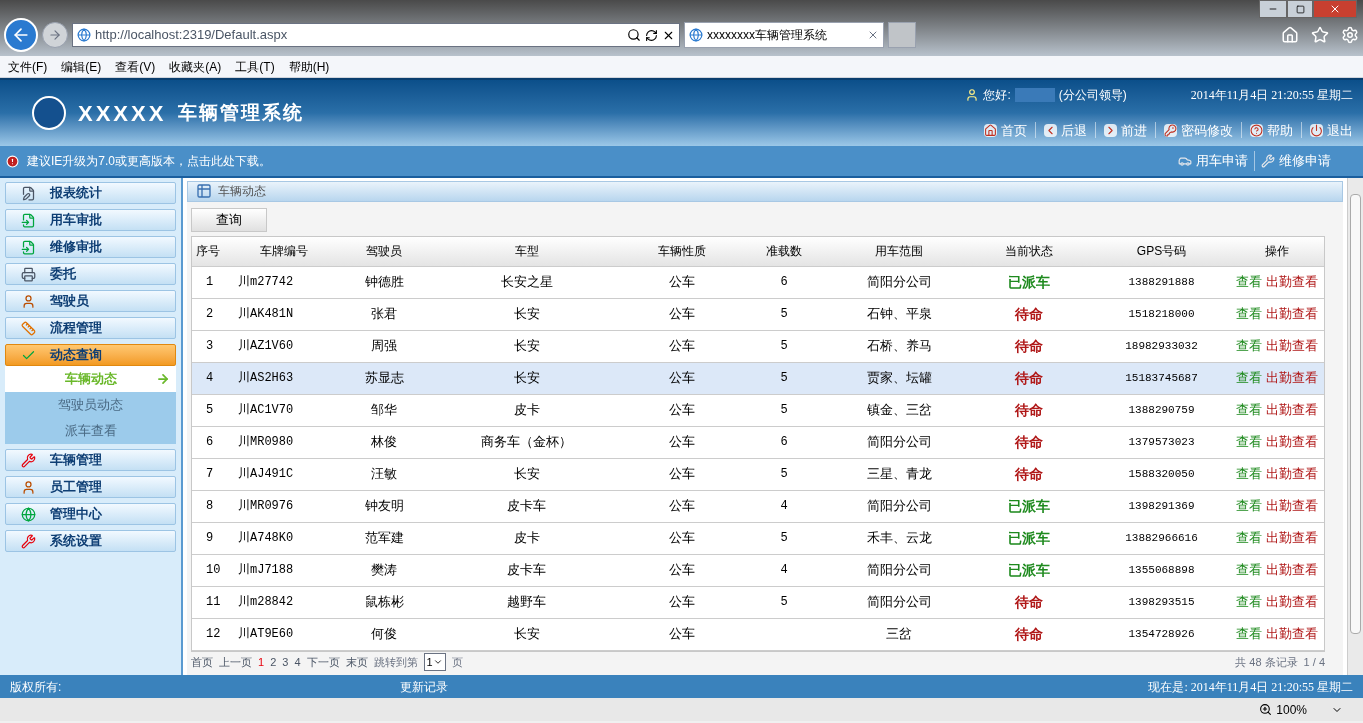  I want to click on page-select: 1, so click(434, 661).